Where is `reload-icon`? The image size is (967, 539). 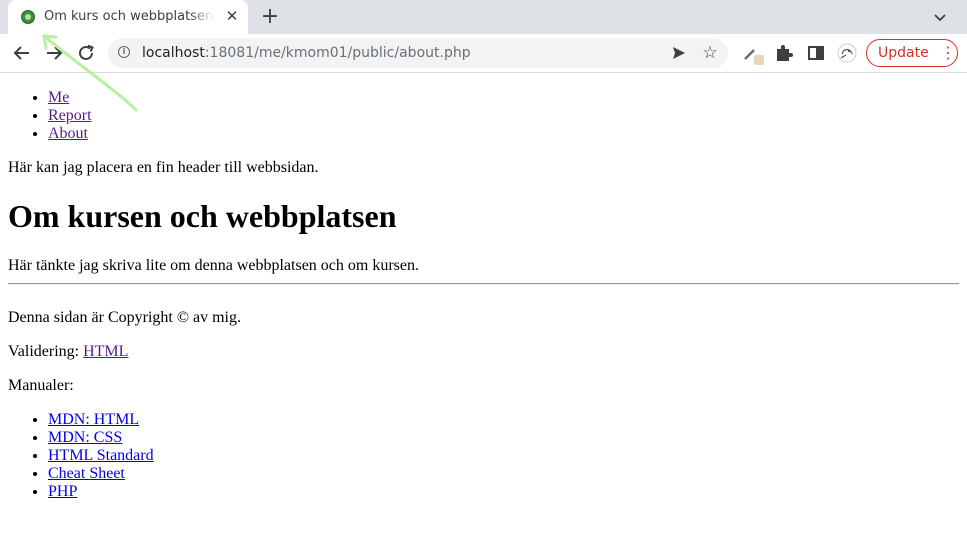 reload-icon is located at coordinates (86, 53).